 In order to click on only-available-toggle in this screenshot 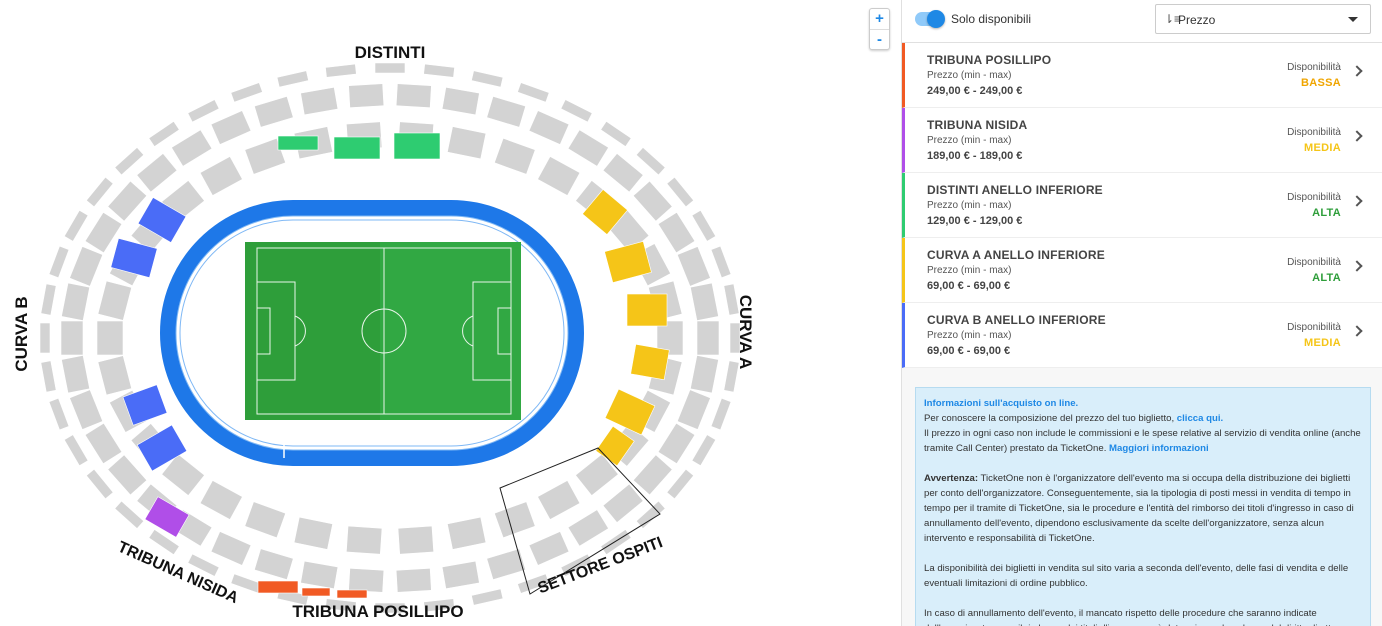, I will do `click(930, 19)`.